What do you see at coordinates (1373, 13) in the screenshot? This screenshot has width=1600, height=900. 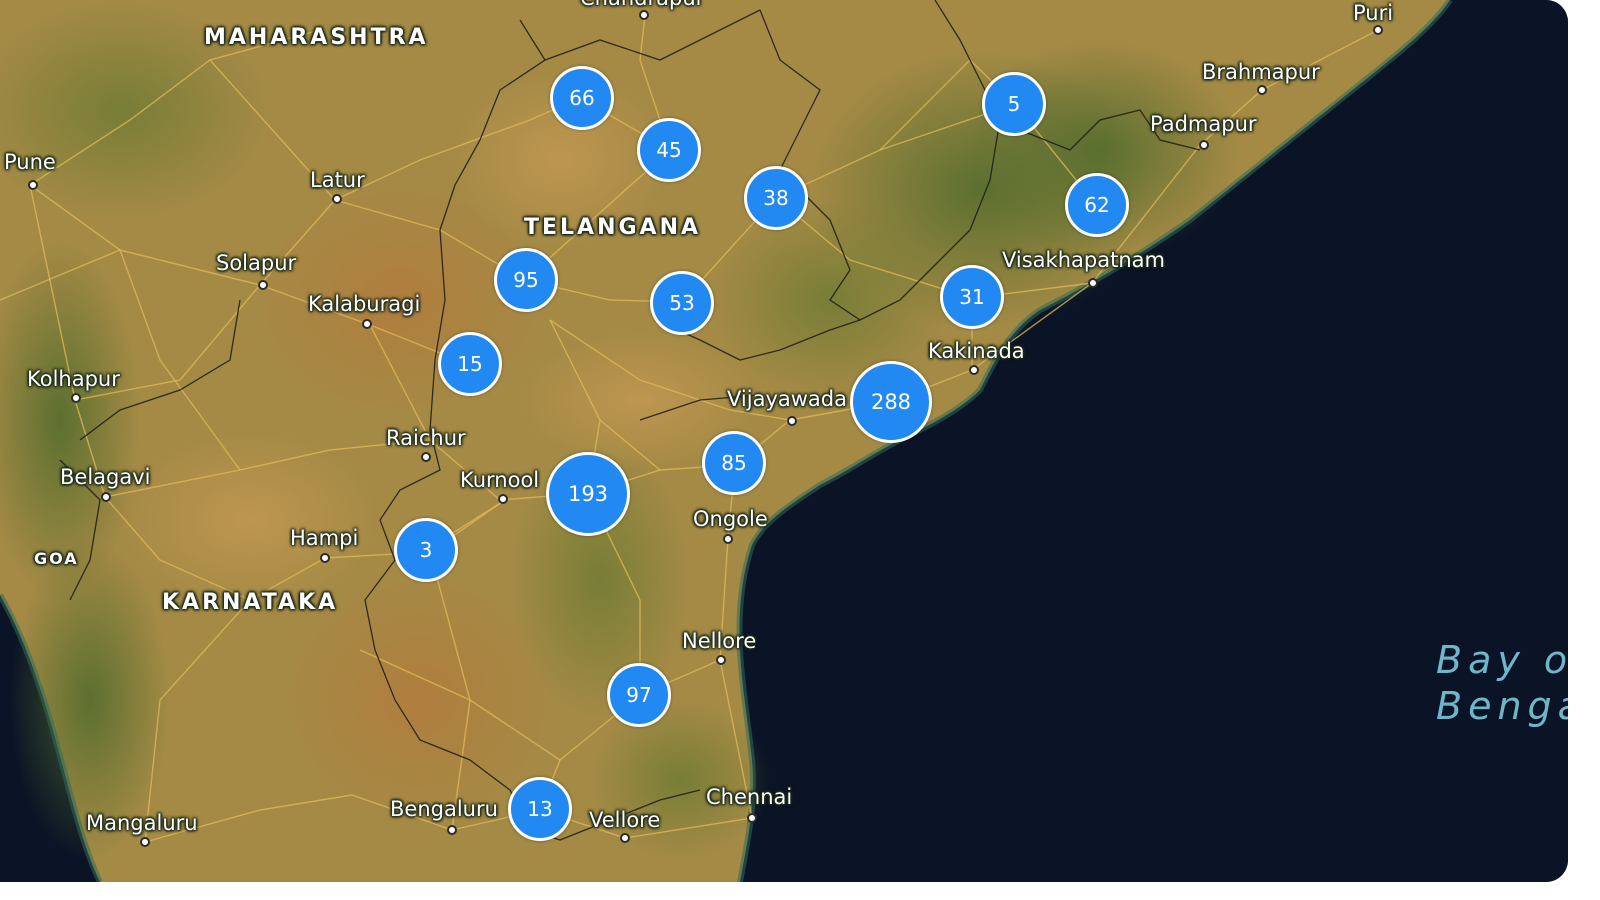 I see `city-label-puri: Puri` at bounding box center [1373, 13].